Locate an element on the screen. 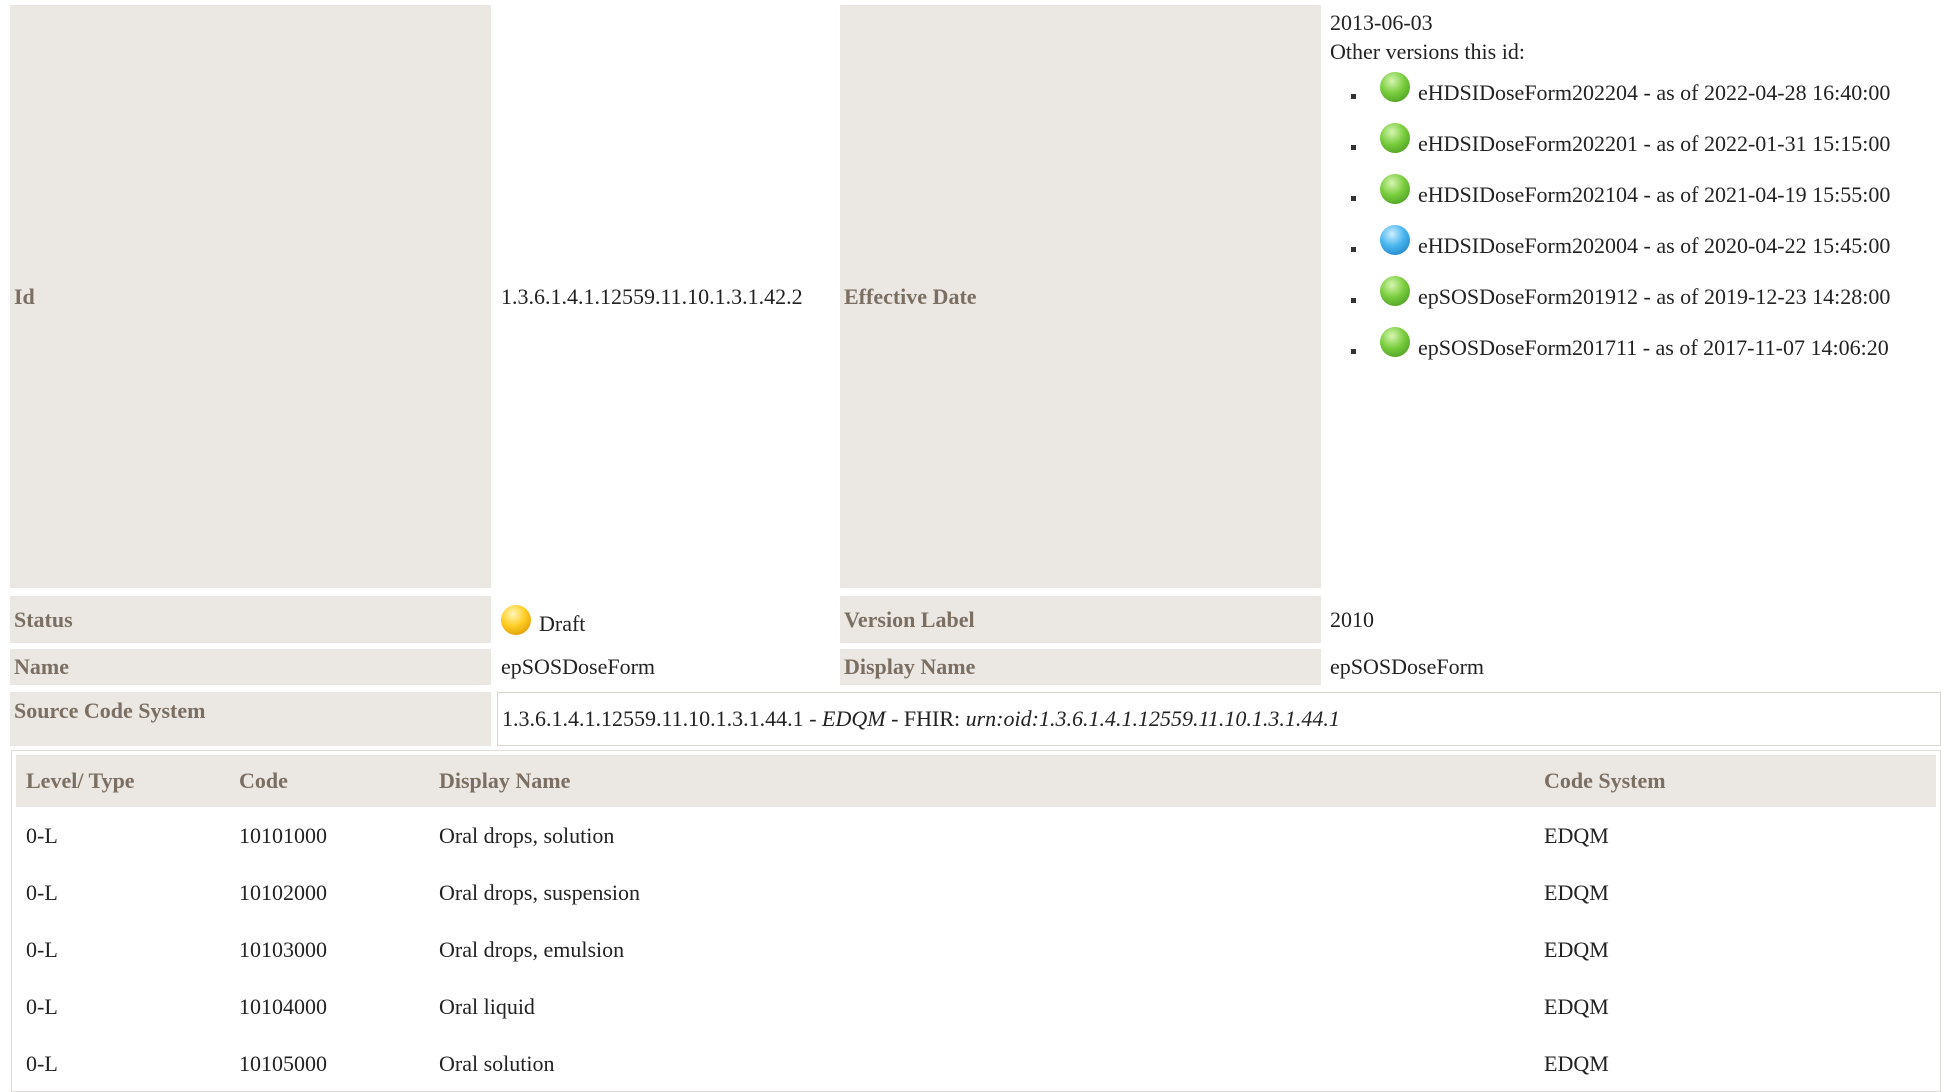  status-label: Status is located at coordinates (250, 619).